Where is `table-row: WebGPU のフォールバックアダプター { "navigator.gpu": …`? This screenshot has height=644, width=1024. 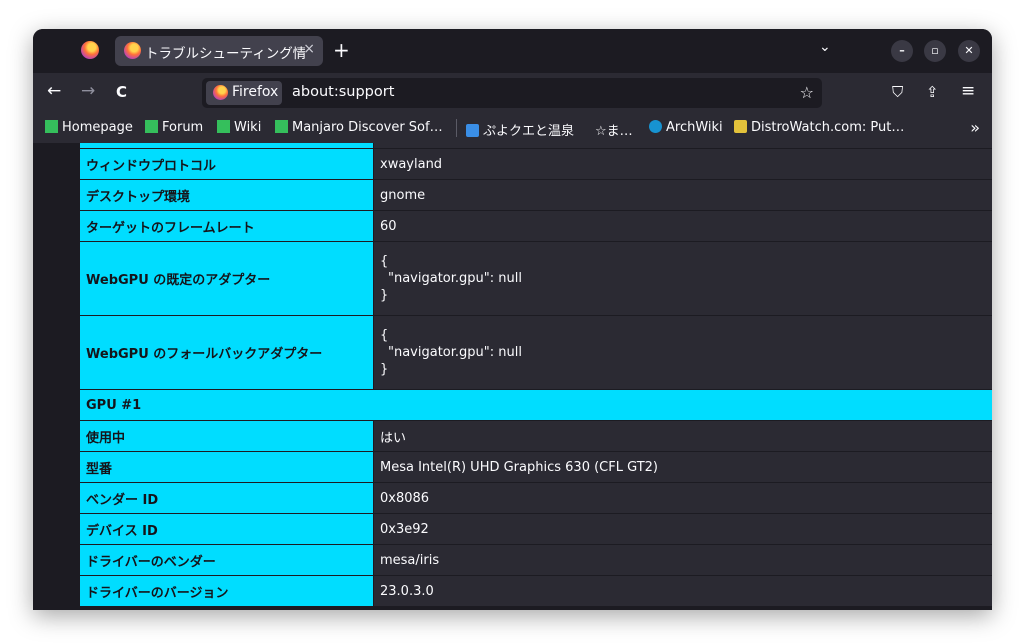
table-row: WebGPU のフォールバックアダプター { "navigator.gpu": … is located at coordinates (535, 352).